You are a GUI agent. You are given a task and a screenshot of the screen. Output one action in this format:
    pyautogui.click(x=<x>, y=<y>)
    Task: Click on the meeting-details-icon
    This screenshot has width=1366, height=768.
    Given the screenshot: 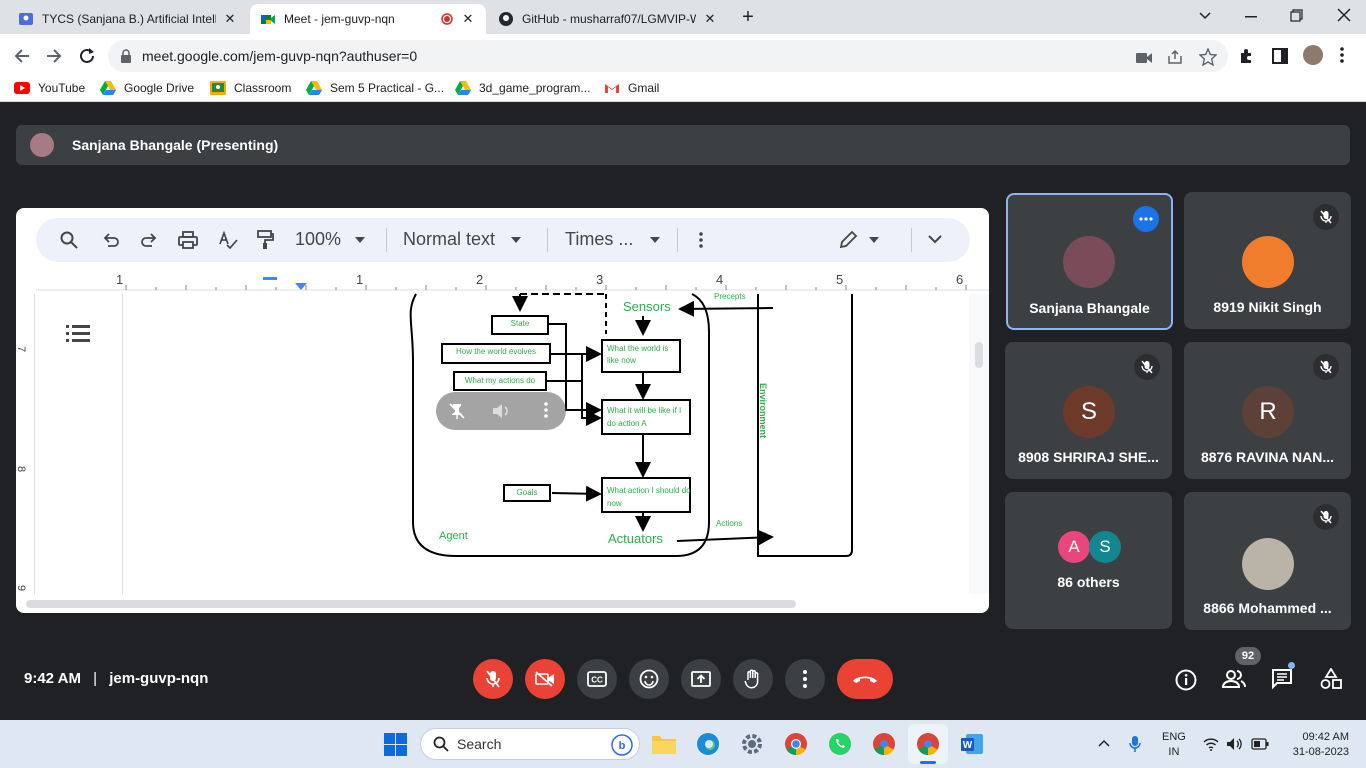 What is the action you would take?
    pyautogui.click(x=1186, y=680)
    